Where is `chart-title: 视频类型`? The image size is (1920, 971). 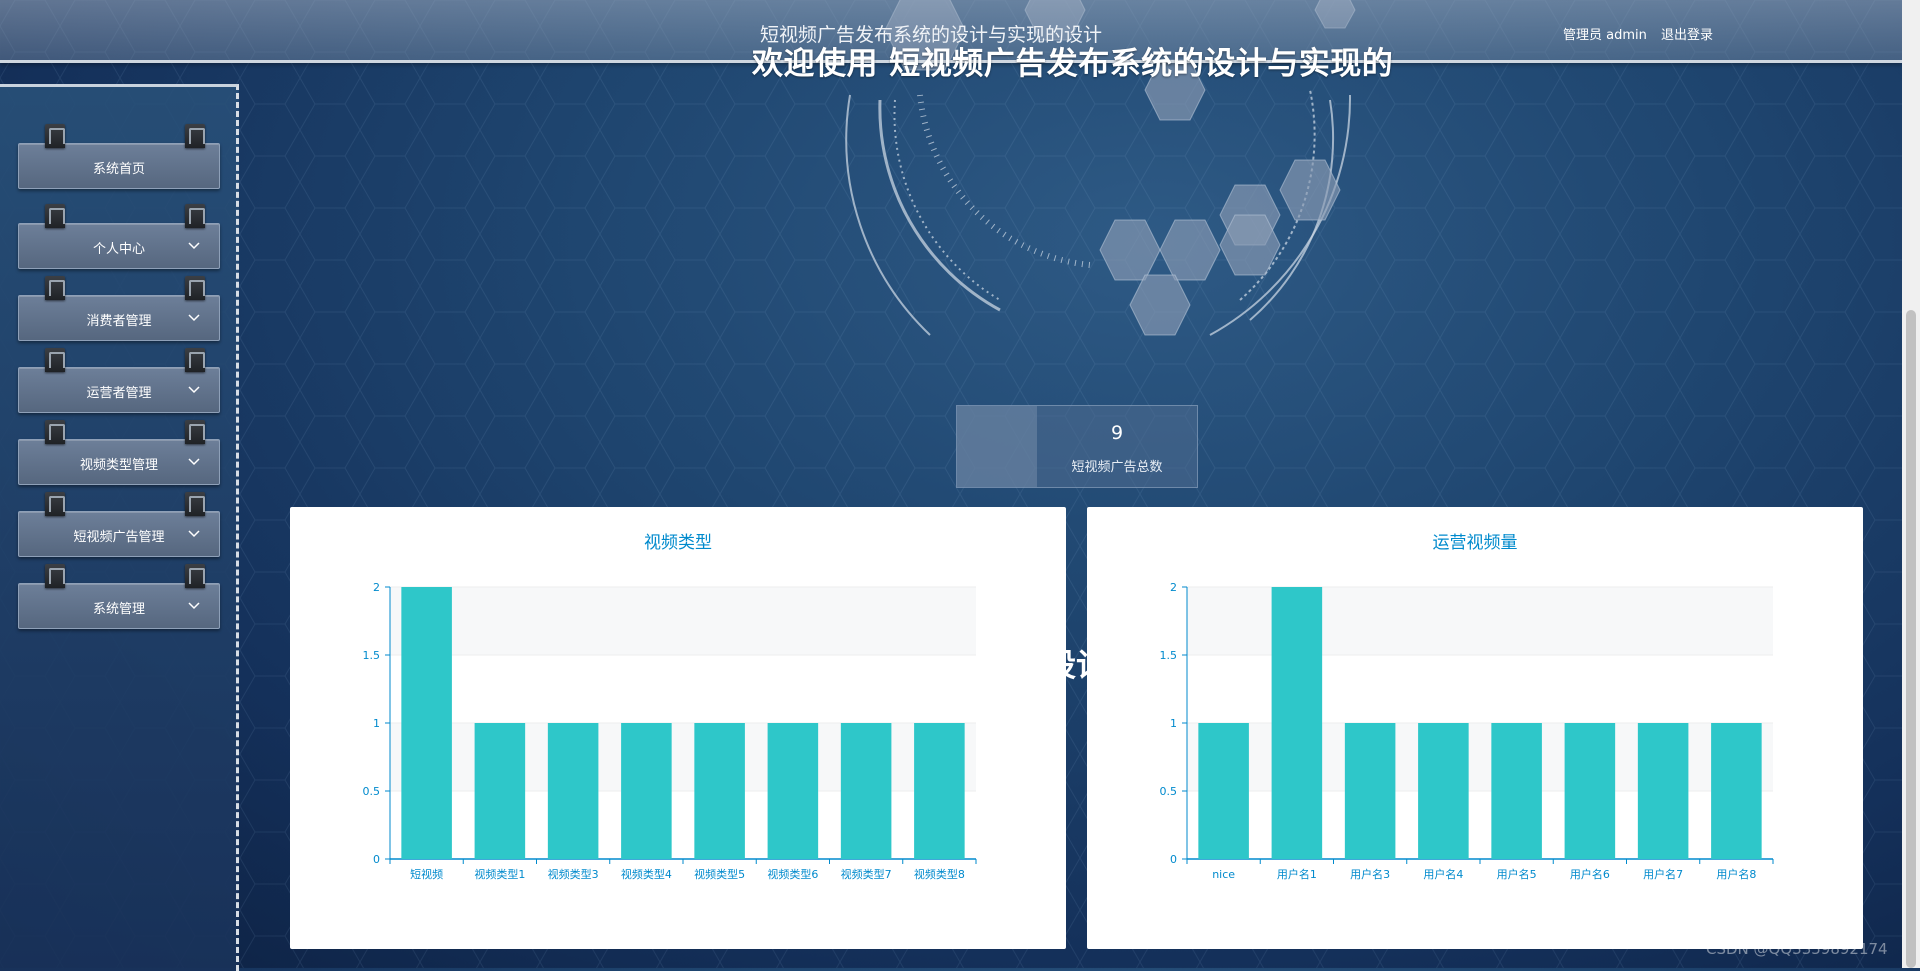
chart-title: 视频类型 is located at coordinates (678, 543).